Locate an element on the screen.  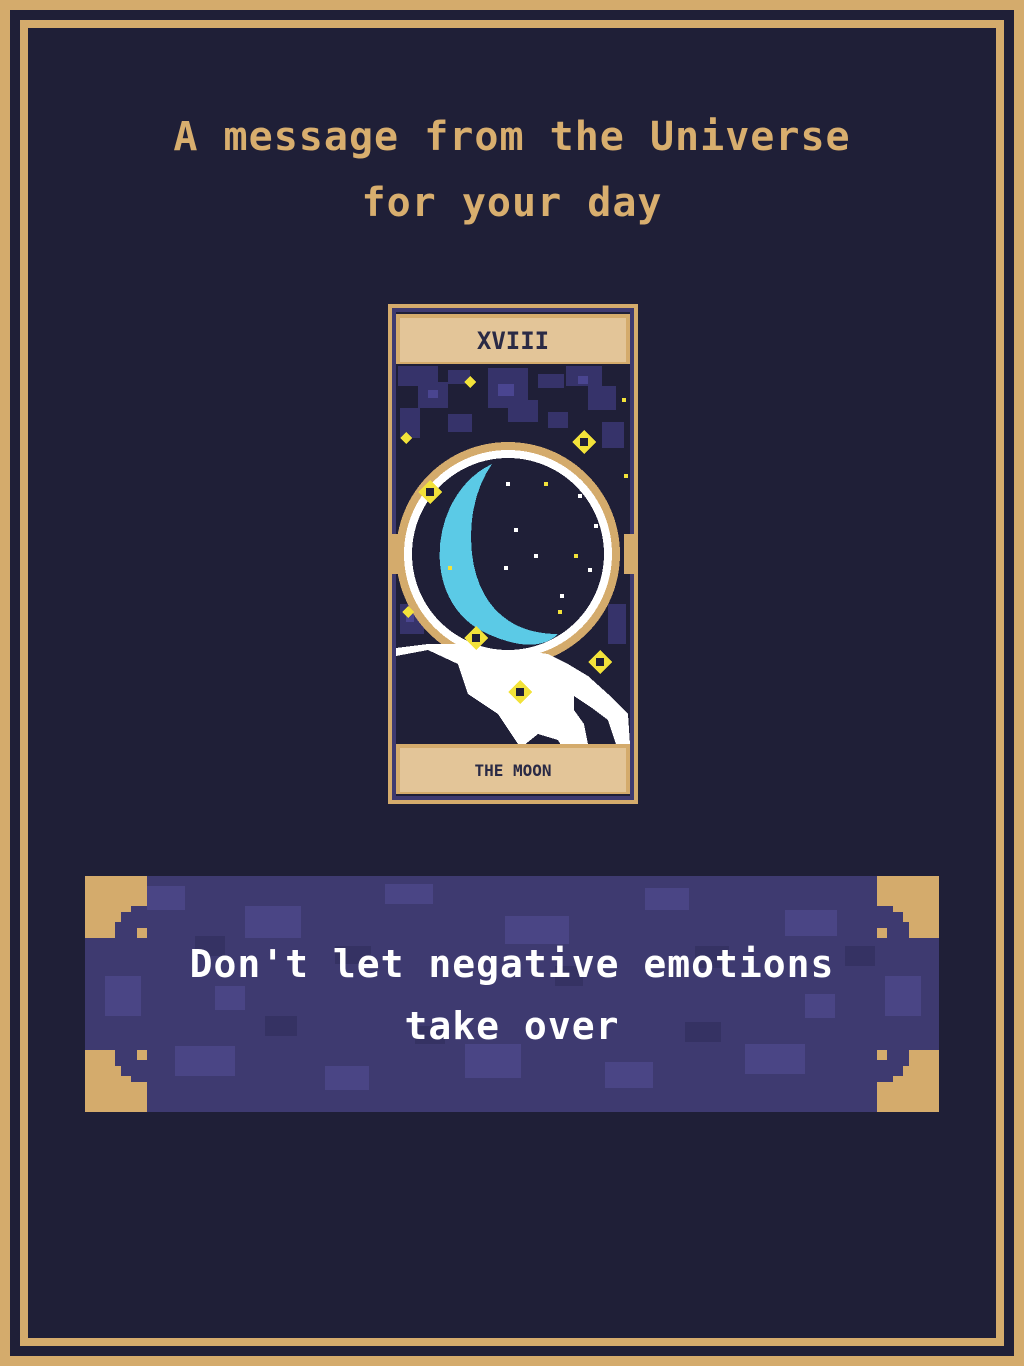
card-name: THE MOON is located at coordinates (512, 770).